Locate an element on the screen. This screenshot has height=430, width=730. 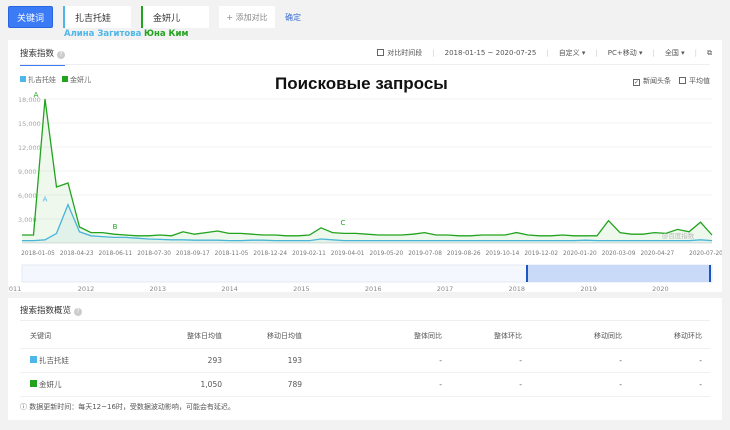
cell: 193 is located at coordinates (270, 360).